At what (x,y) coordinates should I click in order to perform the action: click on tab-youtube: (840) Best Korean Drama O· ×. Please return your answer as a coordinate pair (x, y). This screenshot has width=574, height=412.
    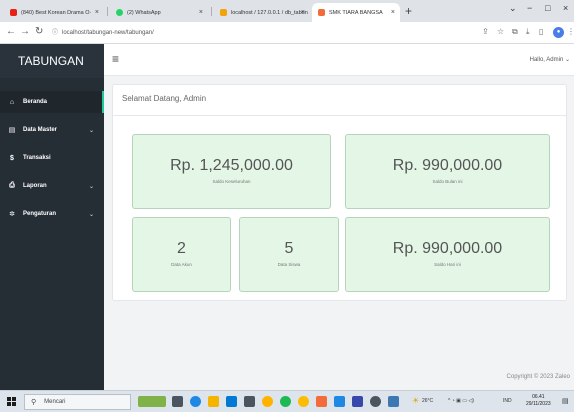
    Looking at the image, I should click on (54, 12).